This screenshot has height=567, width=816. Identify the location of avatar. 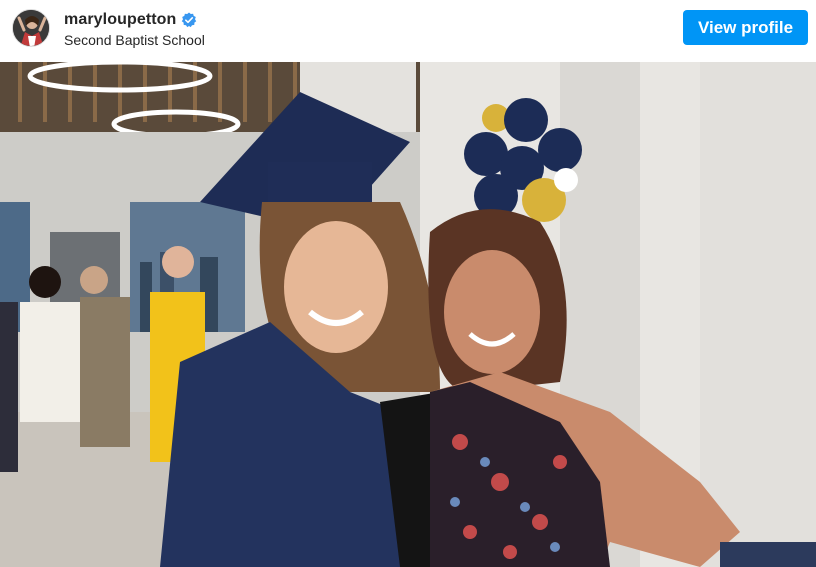
(31, 28).